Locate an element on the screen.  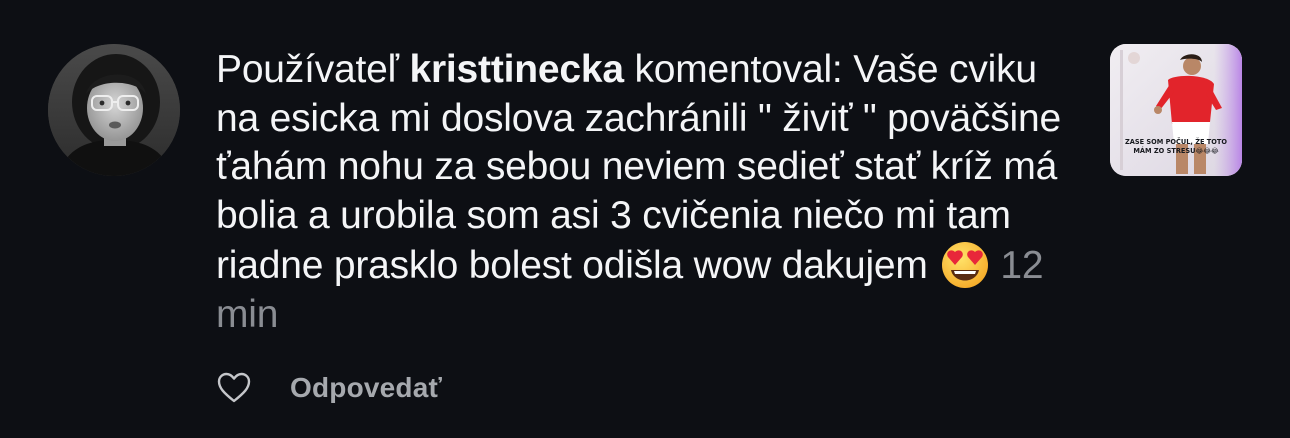
comment-actions: Odpovedať is located at coordinates (329, 388).